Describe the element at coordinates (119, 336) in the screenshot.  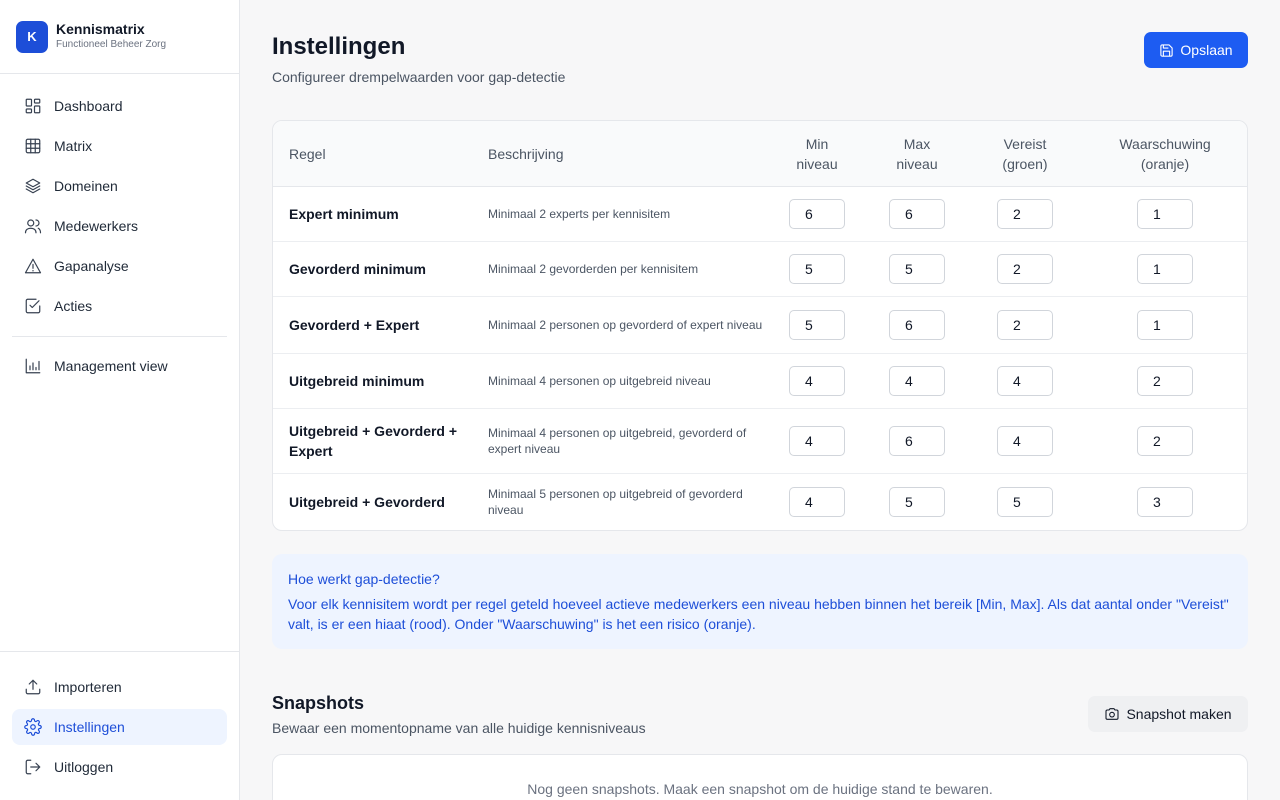
I see `nav-divider` at that location.